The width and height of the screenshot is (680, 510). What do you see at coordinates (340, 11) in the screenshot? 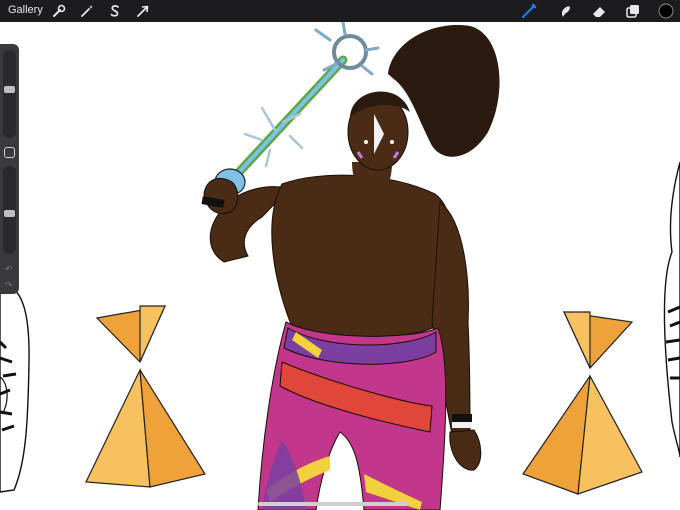
I see `top-toolbar: Gallery` at bounding box center [340, 11].